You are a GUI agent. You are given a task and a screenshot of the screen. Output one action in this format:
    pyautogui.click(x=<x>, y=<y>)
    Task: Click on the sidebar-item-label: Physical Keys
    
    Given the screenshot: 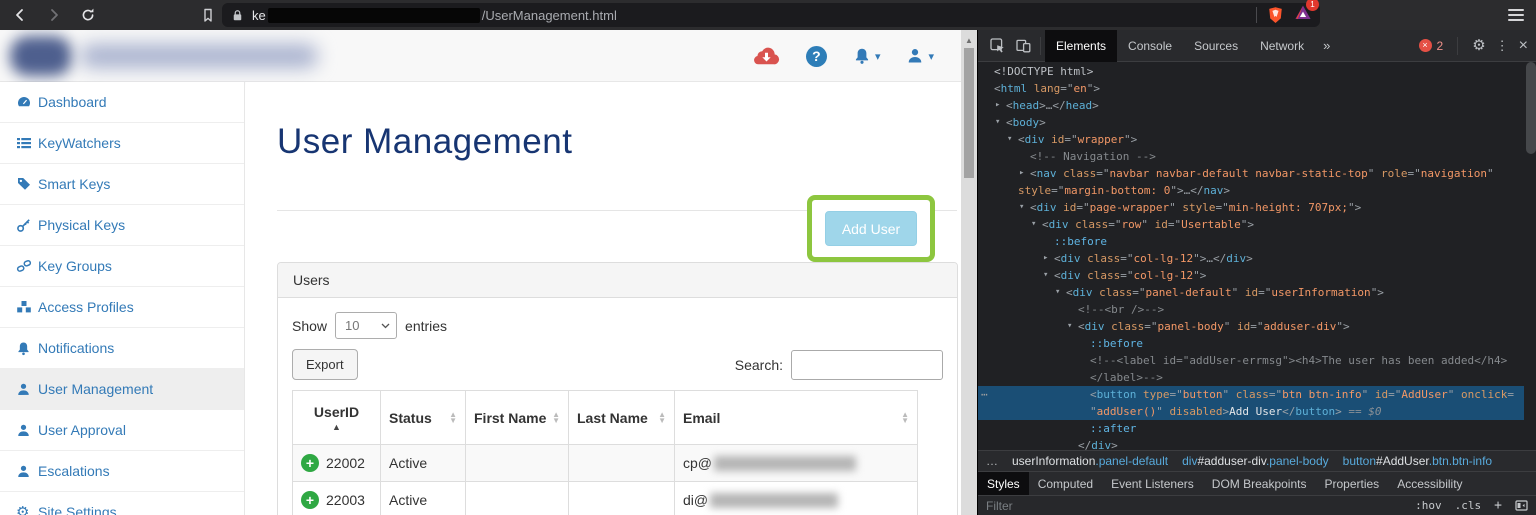 What is the action you would take?
    pyautogui.click(x=82, y=225)
    